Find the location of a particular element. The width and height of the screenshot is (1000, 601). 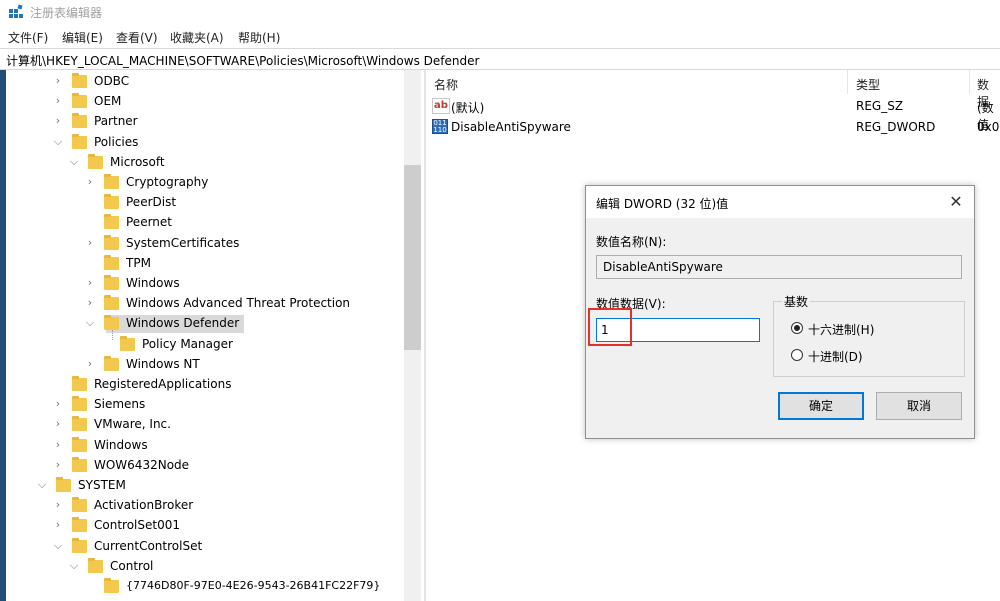

hex-radio is located at coordinates (797, 328).